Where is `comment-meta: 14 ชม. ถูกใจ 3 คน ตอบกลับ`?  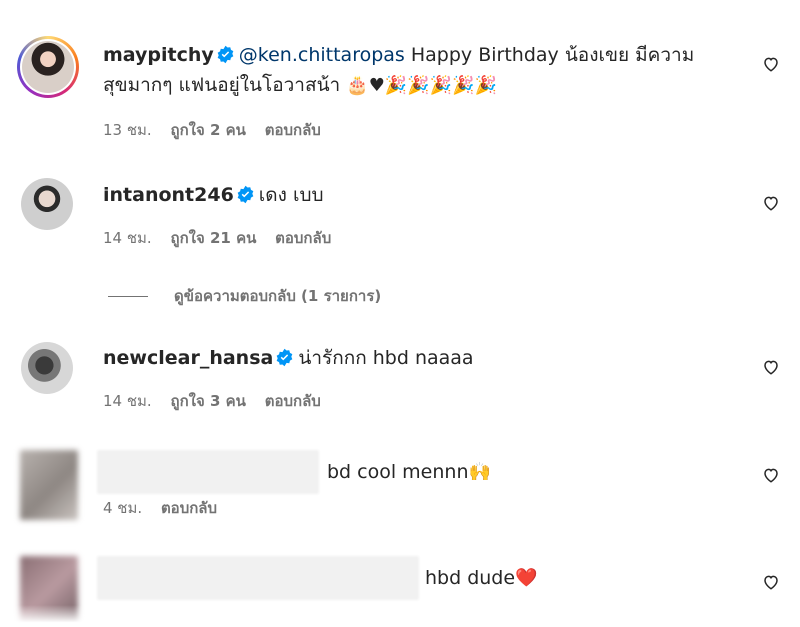 comment-meta: 14 ชม. ถูกใจ 3 คน ตอบกลับ is located at coordinates (219, 401).